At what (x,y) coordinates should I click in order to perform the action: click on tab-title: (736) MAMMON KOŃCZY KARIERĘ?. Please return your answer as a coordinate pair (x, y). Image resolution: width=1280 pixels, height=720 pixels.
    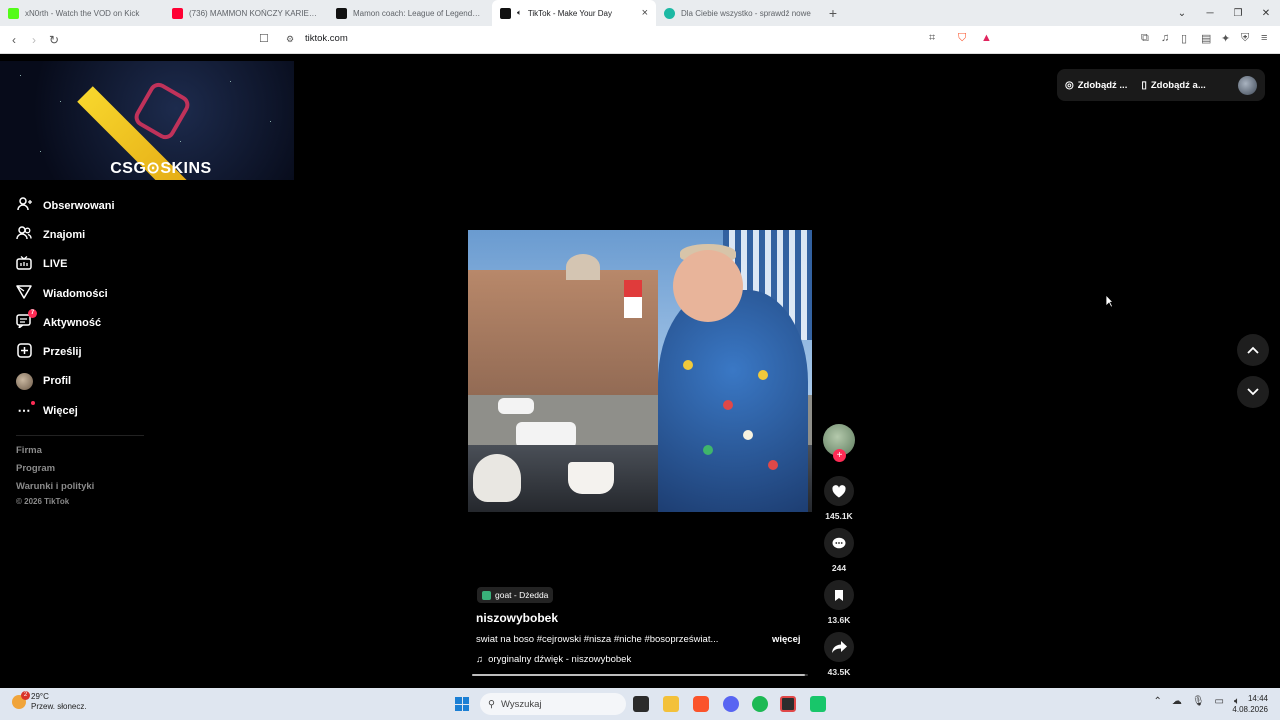
    Looking at the image, I should click on (254, 13).